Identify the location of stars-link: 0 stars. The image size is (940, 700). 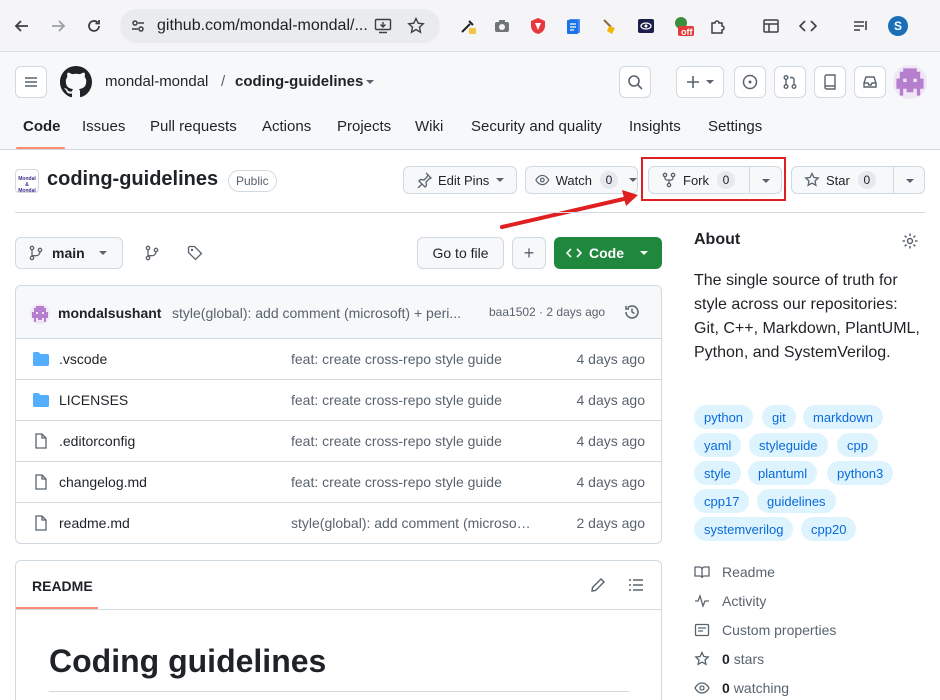
(729, 659).